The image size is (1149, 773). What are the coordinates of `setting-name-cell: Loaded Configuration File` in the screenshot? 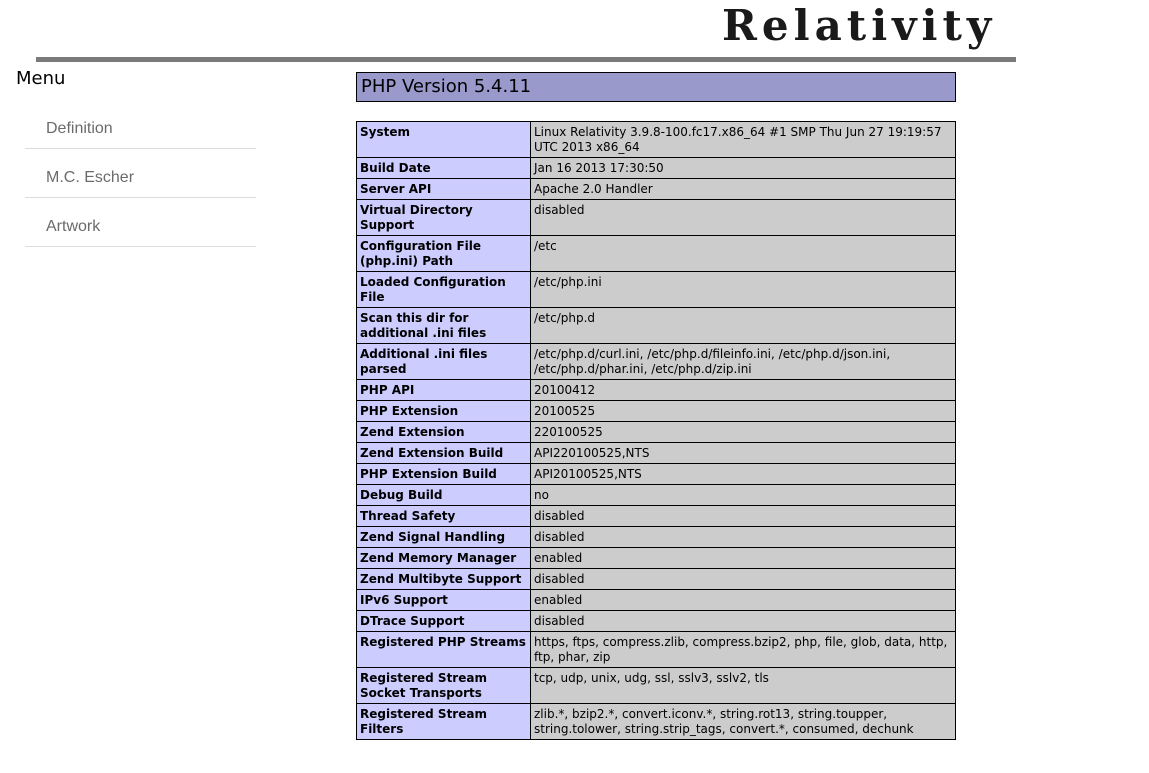 It's located at (443, 289).